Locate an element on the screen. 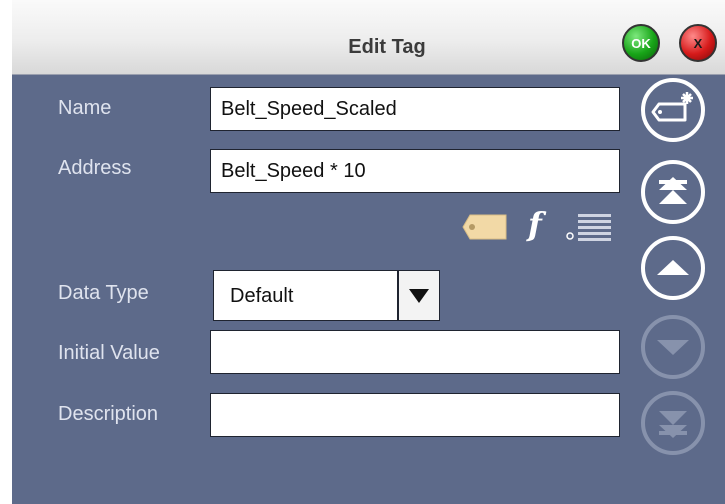  tag-icon is located at coordinates (485, 227).